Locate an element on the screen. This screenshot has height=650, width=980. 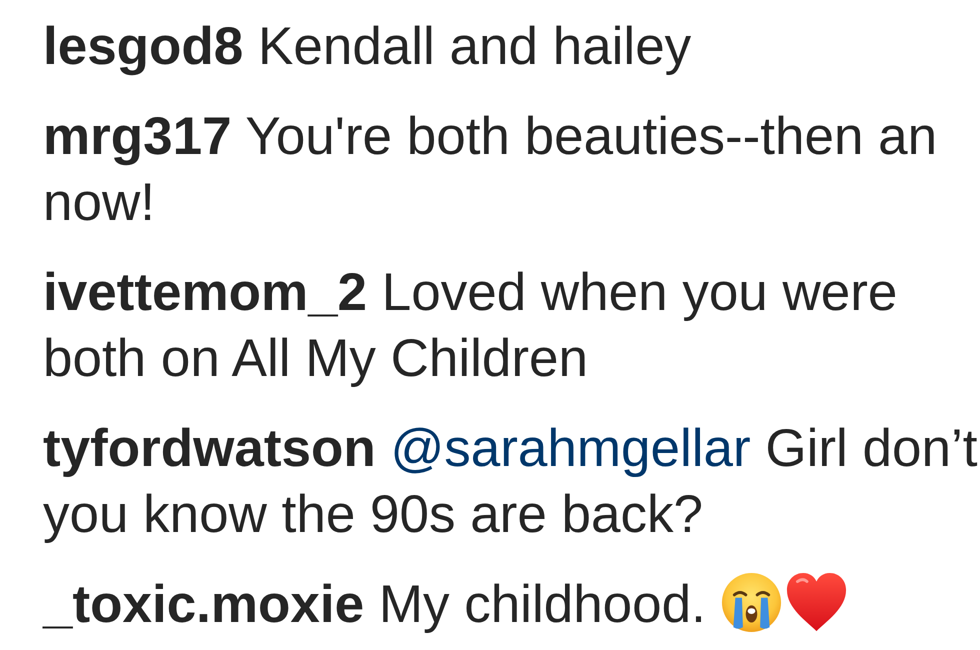
username-link: ivettemom_2 is located at coordinates (205, 292).